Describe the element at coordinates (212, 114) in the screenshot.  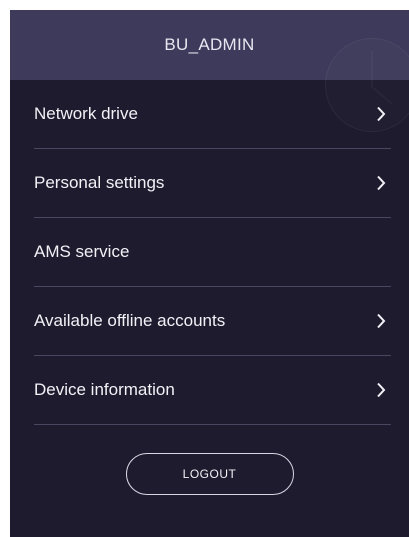
I see `menu-item-network-drive: Network drive` at that location.